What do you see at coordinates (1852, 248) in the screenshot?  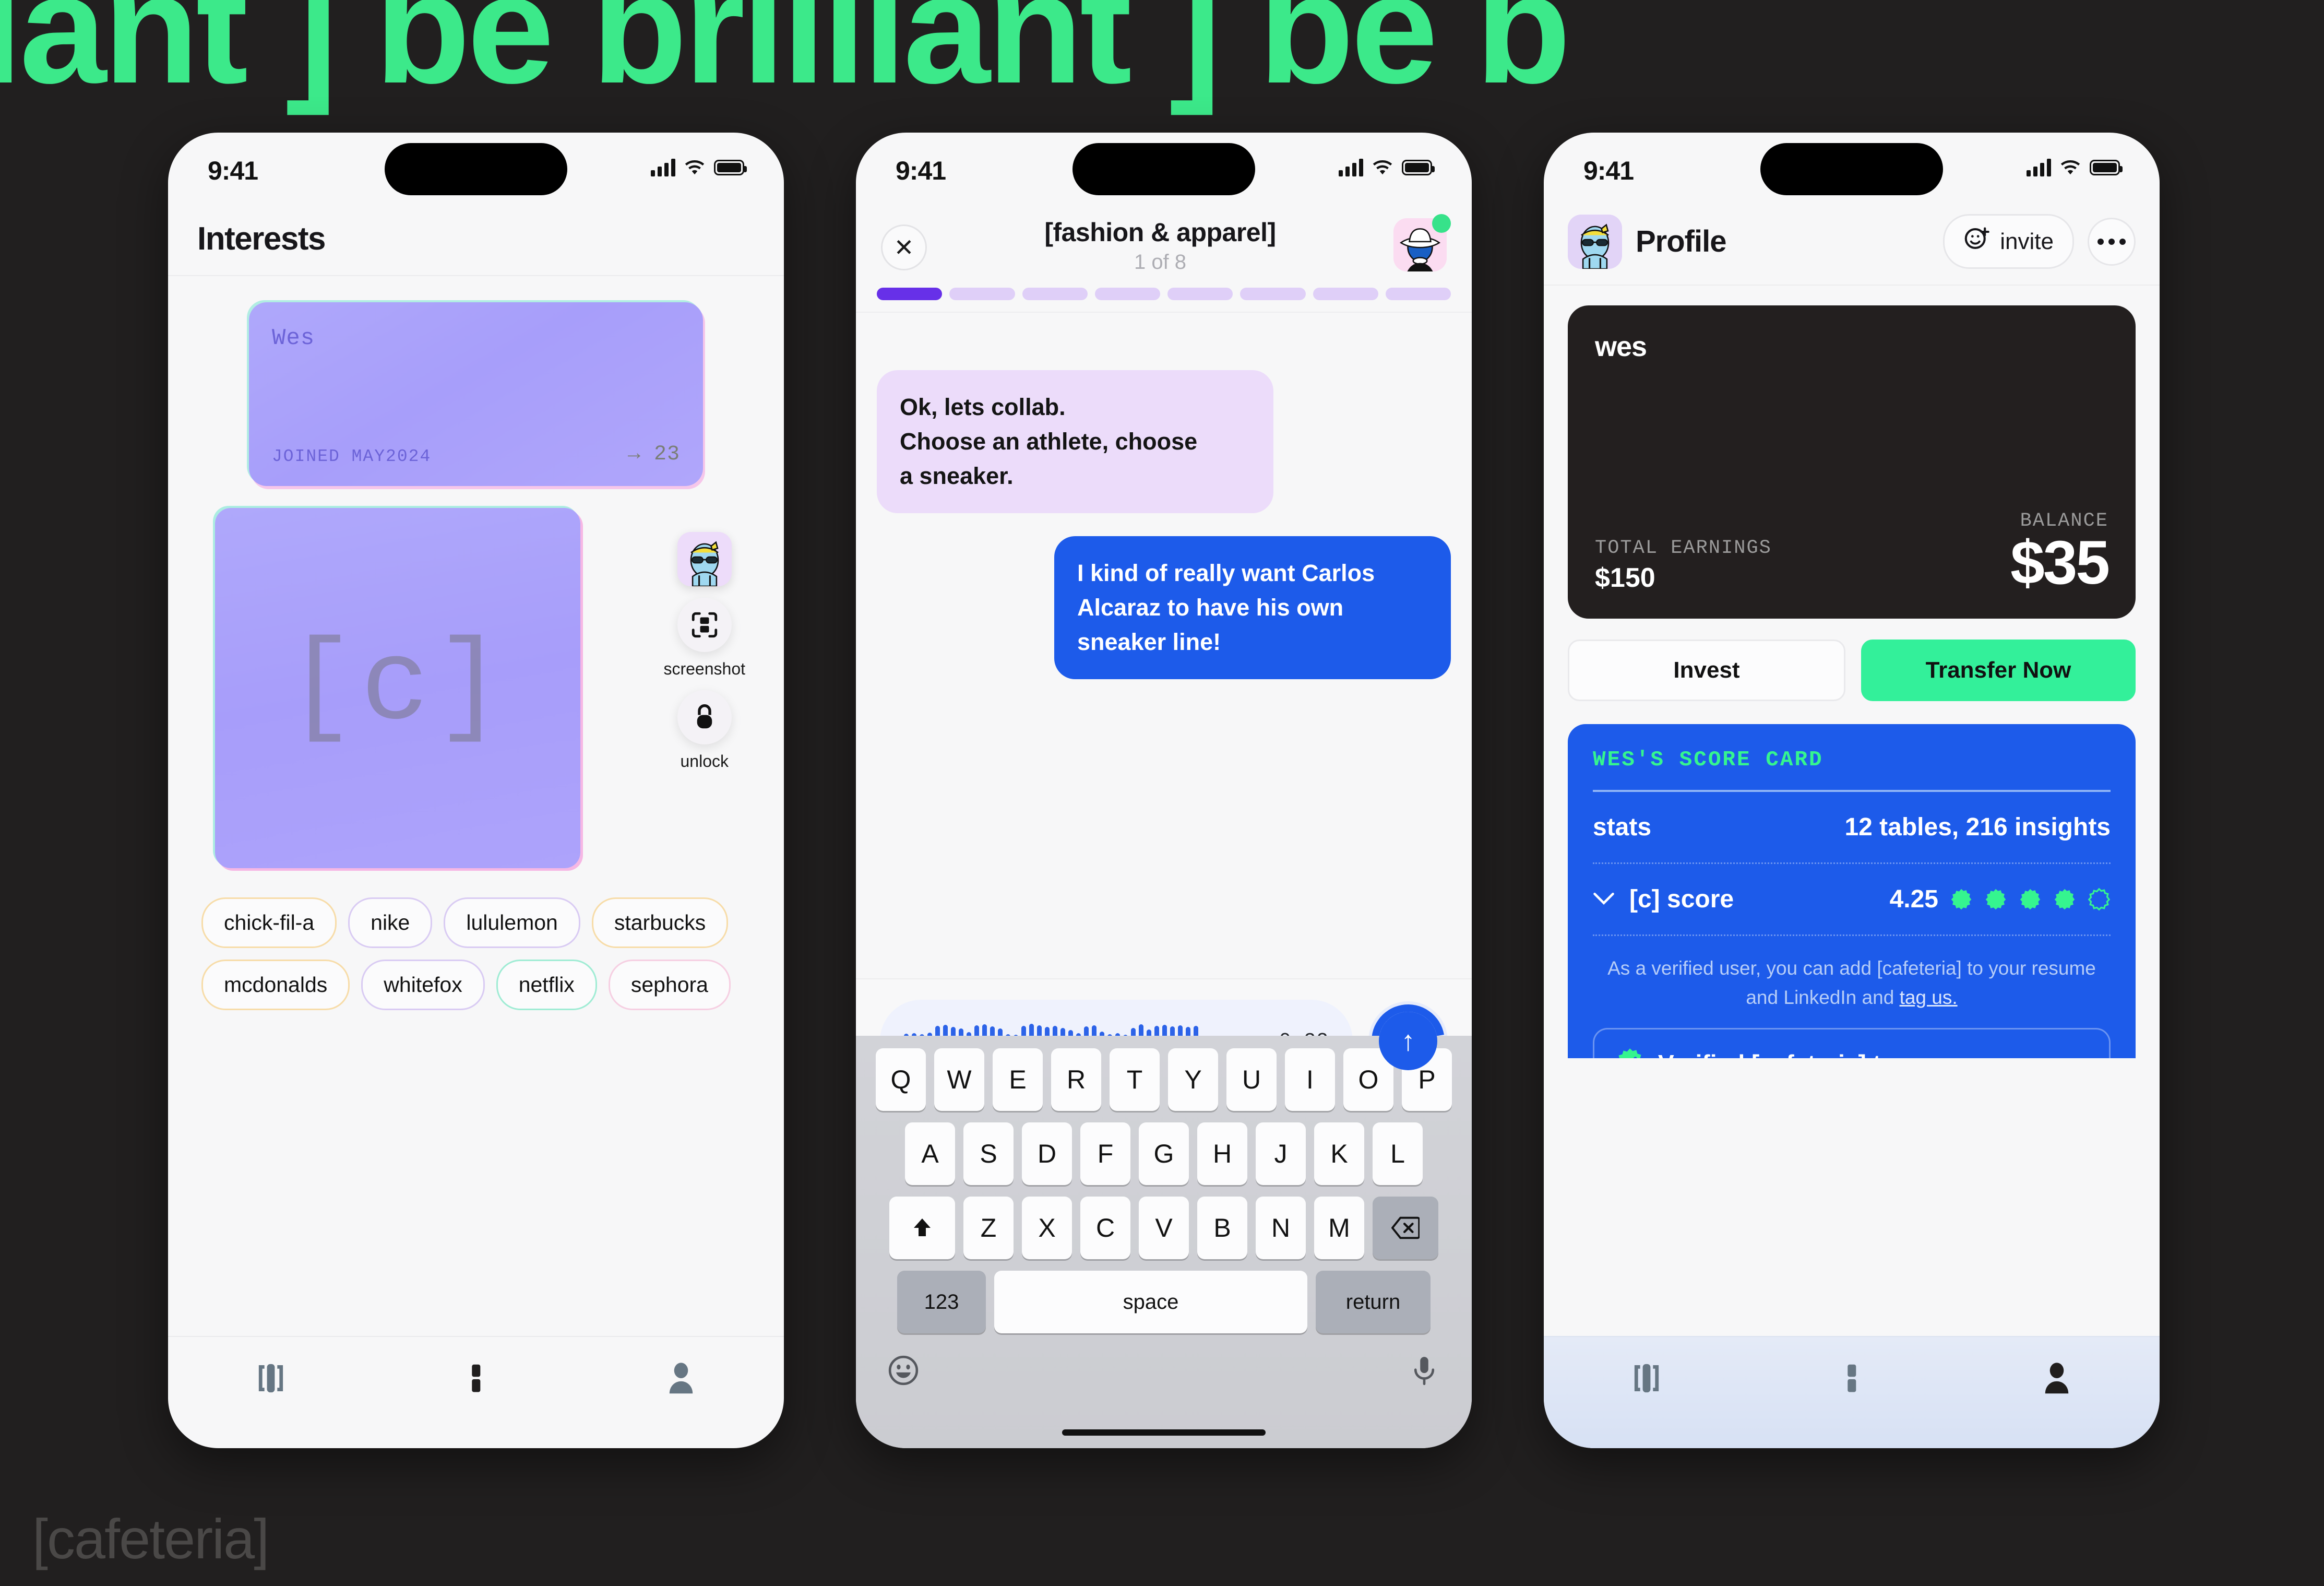 I see `profile-header: Profile invite` at bounding box center [1852, 248].